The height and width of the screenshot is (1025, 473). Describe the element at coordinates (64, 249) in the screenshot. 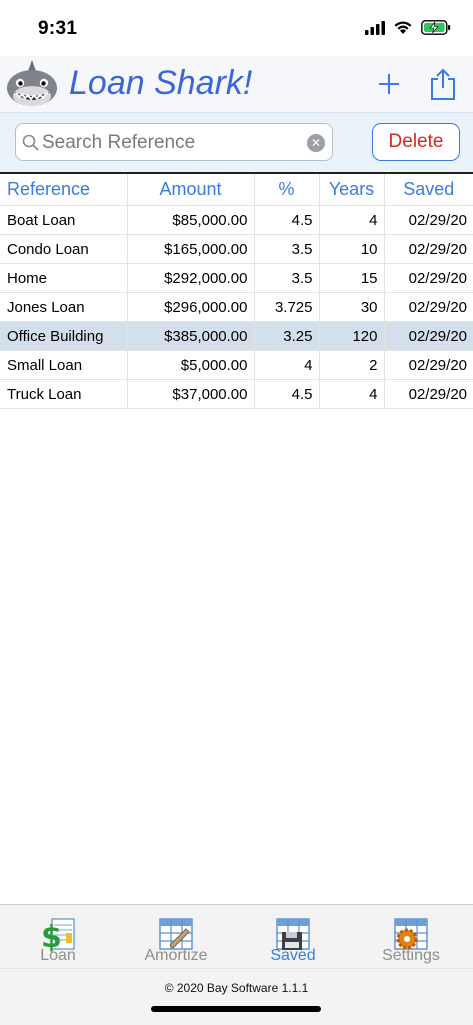

I see `cell-reference: Condo Loan` at that location.